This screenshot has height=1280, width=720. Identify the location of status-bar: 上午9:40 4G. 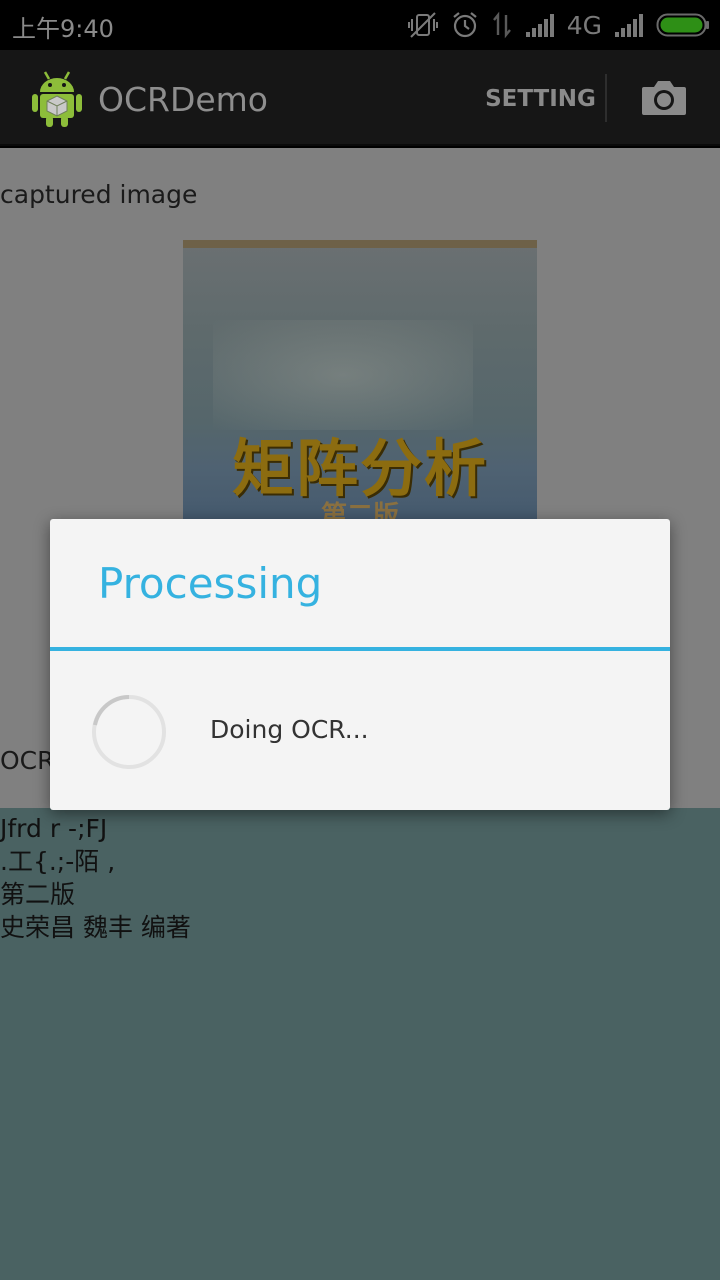
(360, 25).